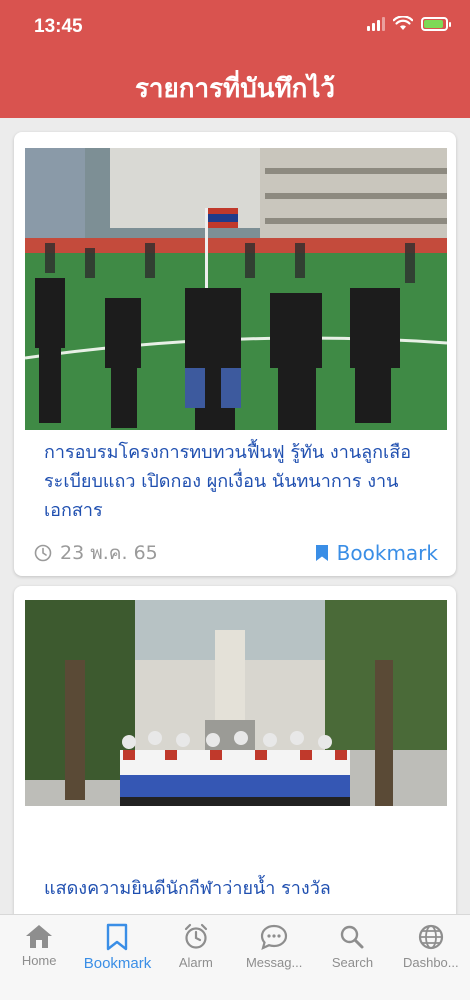 The width and height of the screenshot is (470, 1000). What do you see at coordinates (240, 888) in the screenshot?
I see `news-title: แสดงความยินดีนักกีฬาว่ายน้ำ รางวัล` at bounding box center [240, 888].